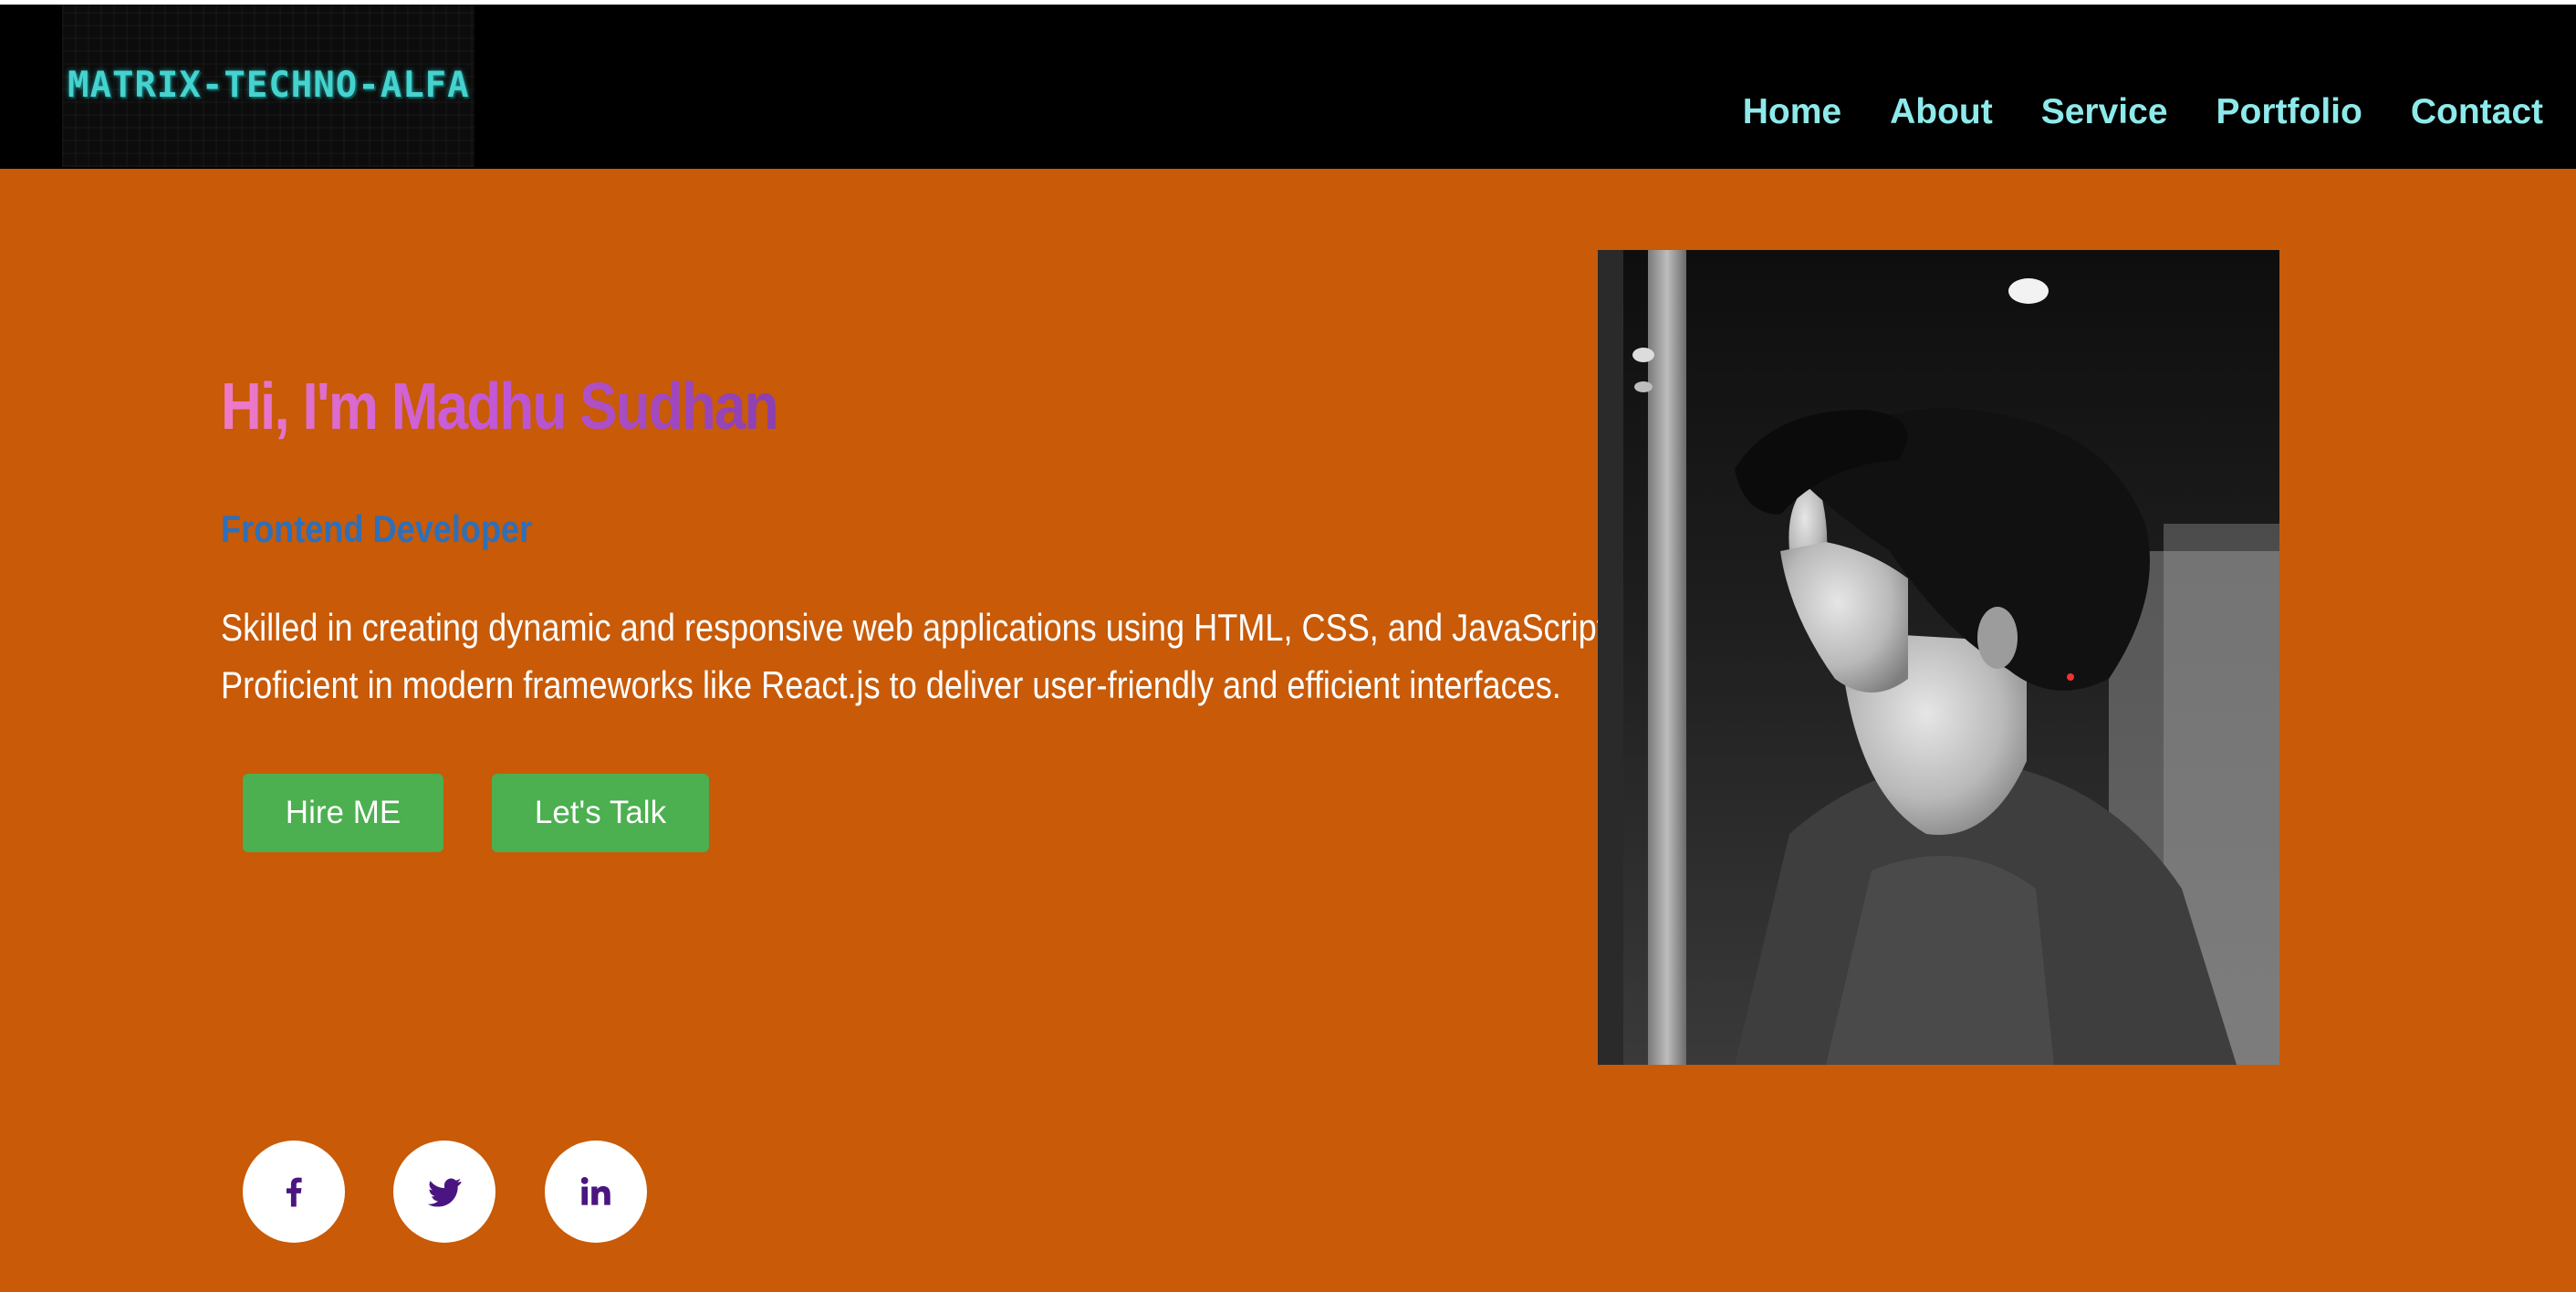 The image size is (2576, 1292). I want to click on site-logo: MATRIX-TECHNO-ALFA, so click(269, 85).